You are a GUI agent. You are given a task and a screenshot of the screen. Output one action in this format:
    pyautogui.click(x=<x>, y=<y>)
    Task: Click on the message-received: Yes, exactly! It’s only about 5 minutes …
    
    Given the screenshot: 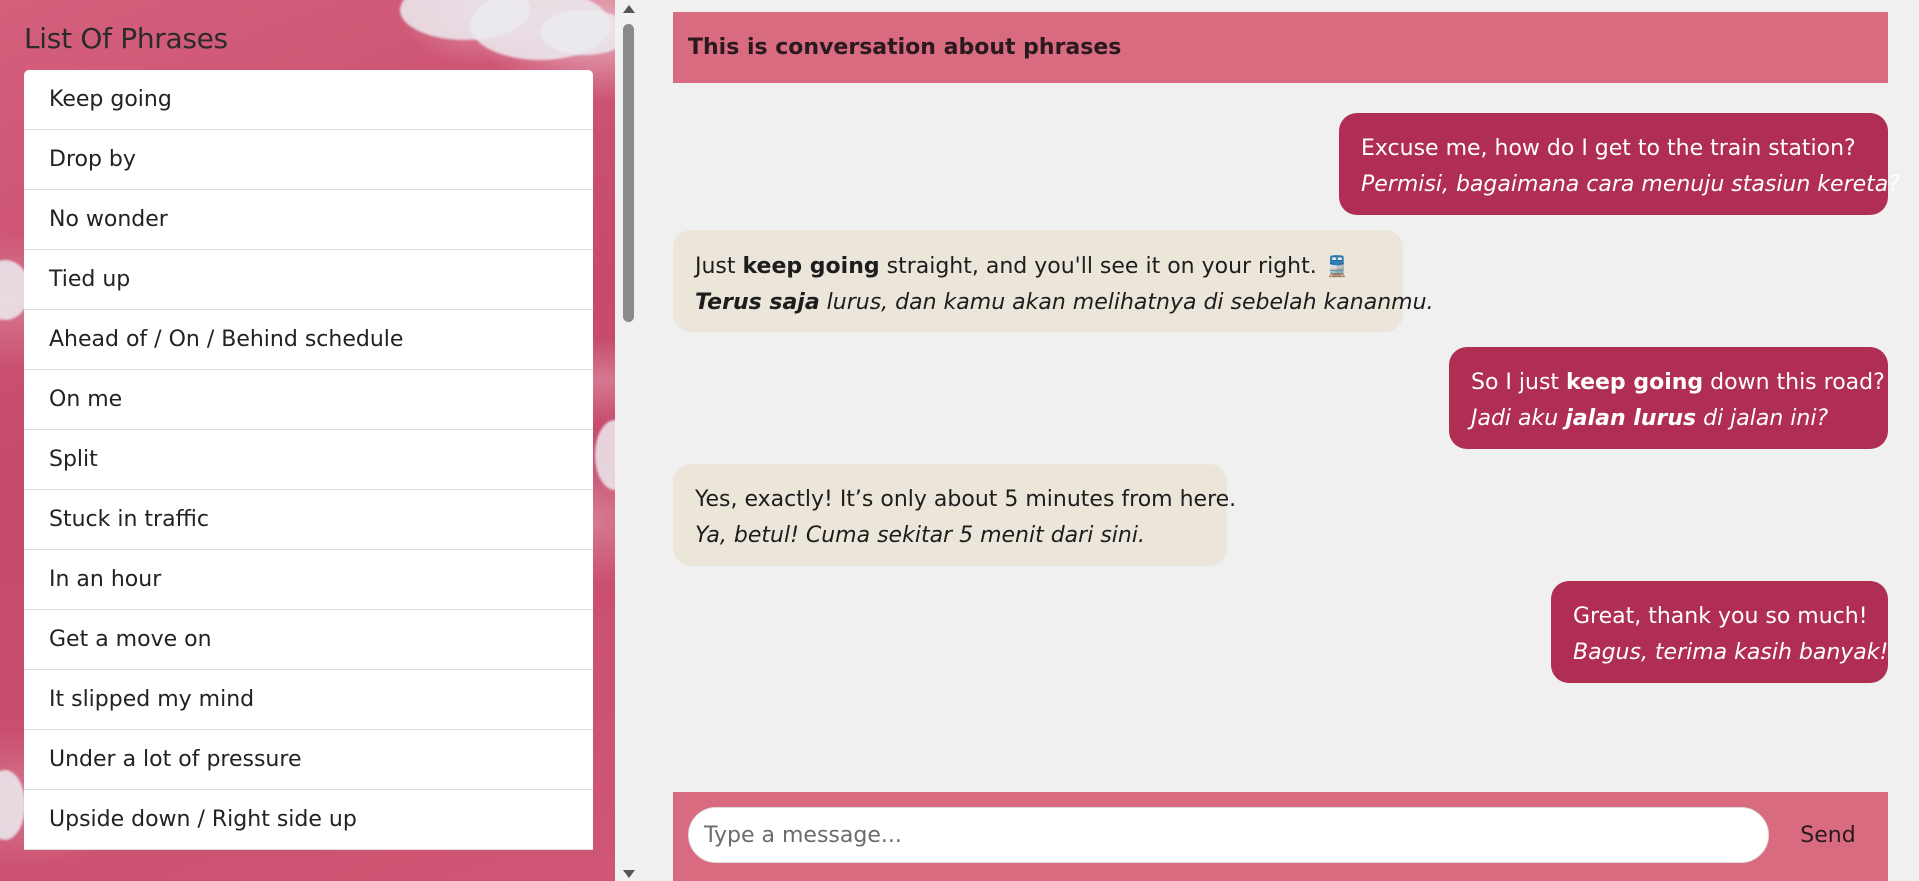 What is the action you would take?
    pyautogui.click(x=955, y=515)
    